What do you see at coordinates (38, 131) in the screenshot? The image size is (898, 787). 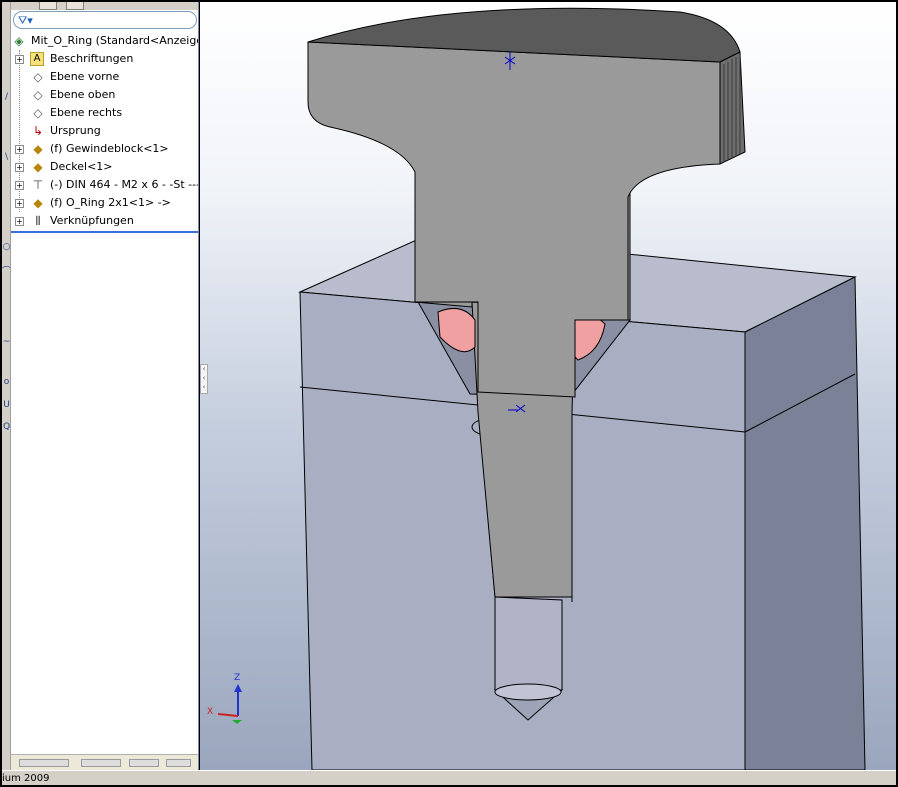 I see `origin-icon: ↳` at bounding box center [38, 131].